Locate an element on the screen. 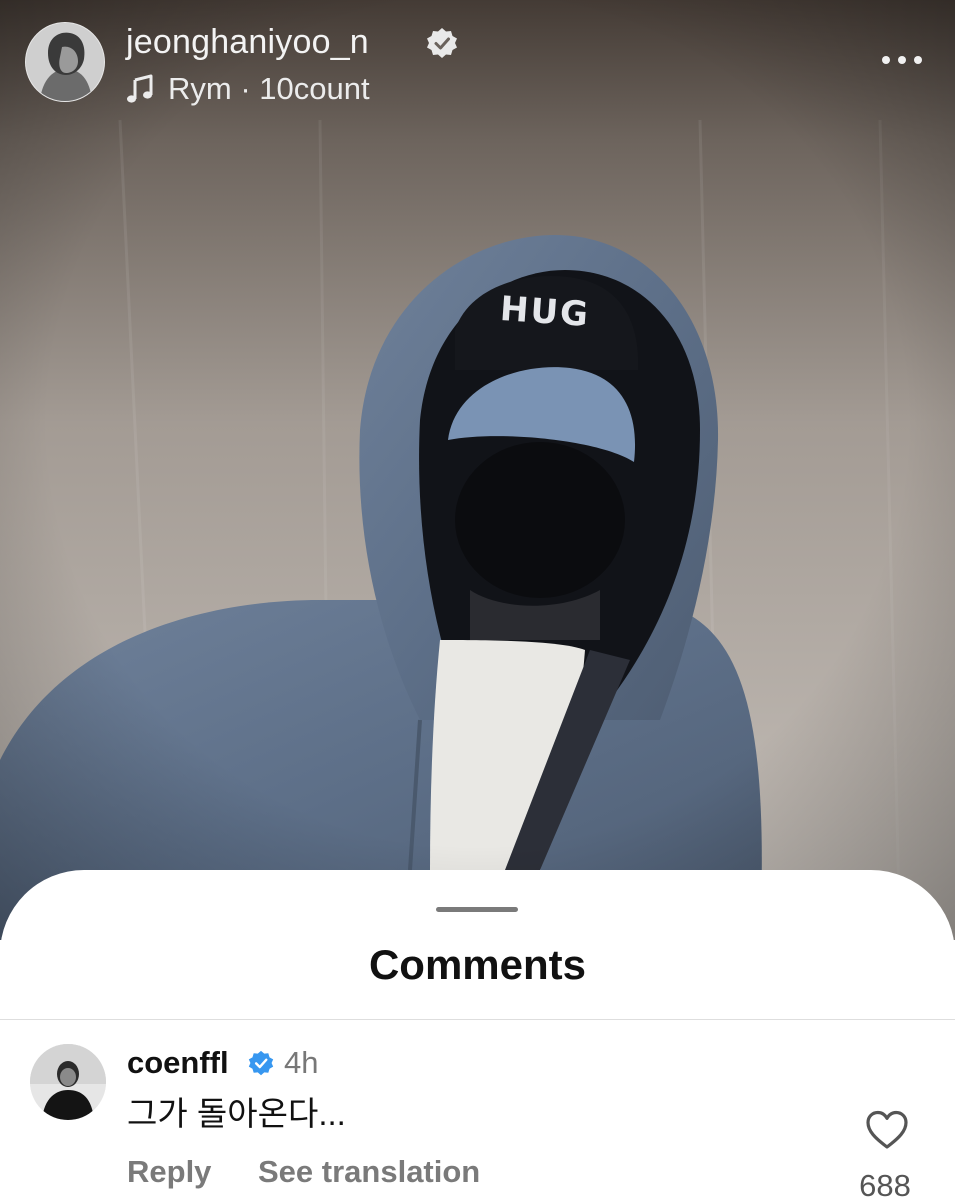 This screenshot has height=1200, width=955. audio-track: Rym · 10count is located at coordinates (248, 89).